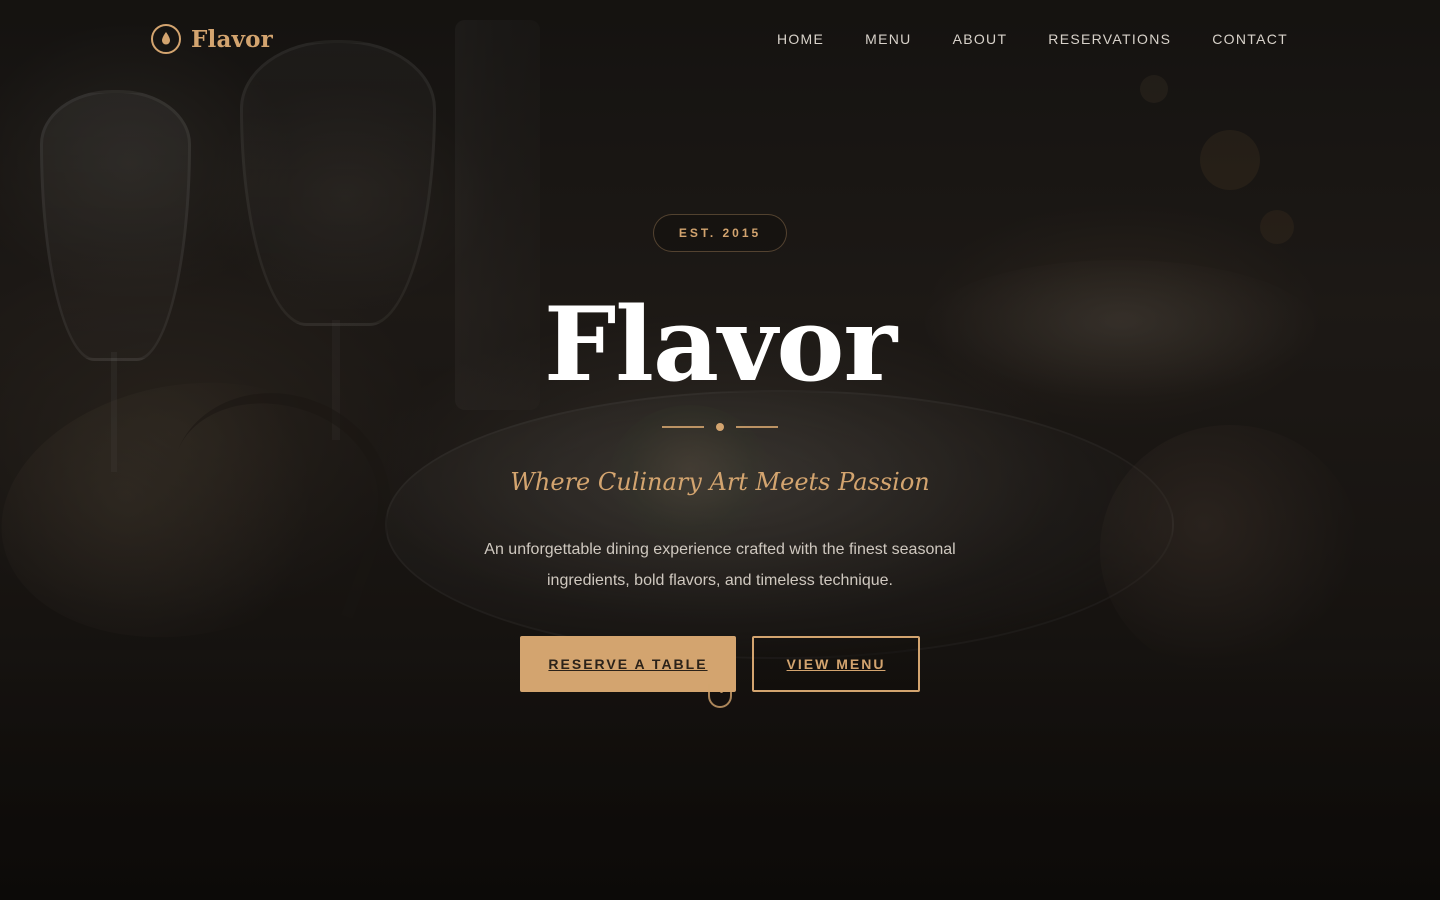 Image resolution: width=1440 pixels, height=900 pixels. I want to click on main-navigation: HOME MENU ABOUT RESERVATIONS CONTACT, so click(1032, 39).